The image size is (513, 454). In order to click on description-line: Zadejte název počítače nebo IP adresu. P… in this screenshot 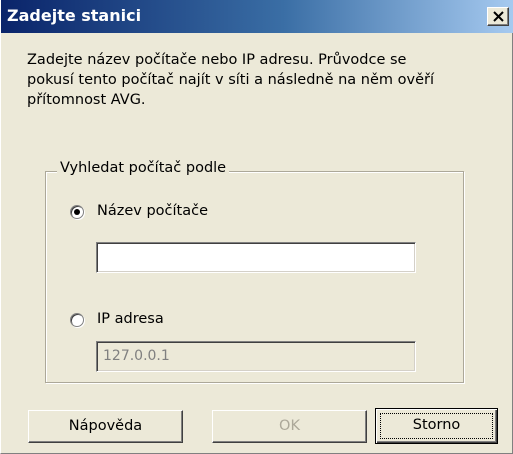, I will do `click(217, 60)`.